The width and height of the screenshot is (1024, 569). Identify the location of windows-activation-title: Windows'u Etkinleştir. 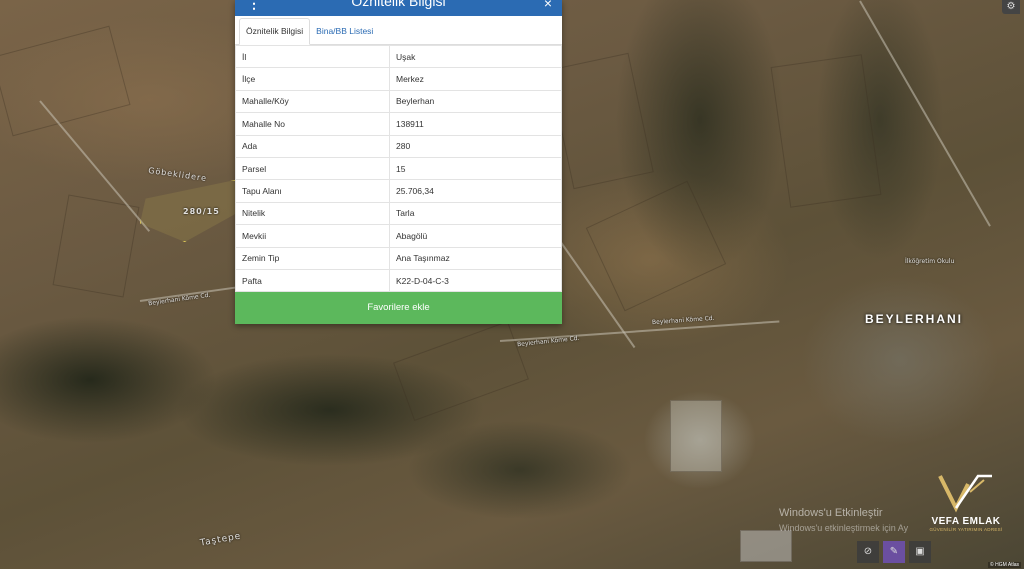
(831, 513).